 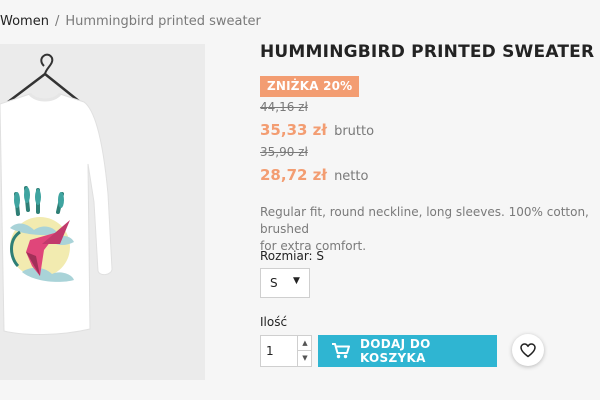 I want to click on discount-badge: ZNIŻKA 20%, so click(x=310, y=86).